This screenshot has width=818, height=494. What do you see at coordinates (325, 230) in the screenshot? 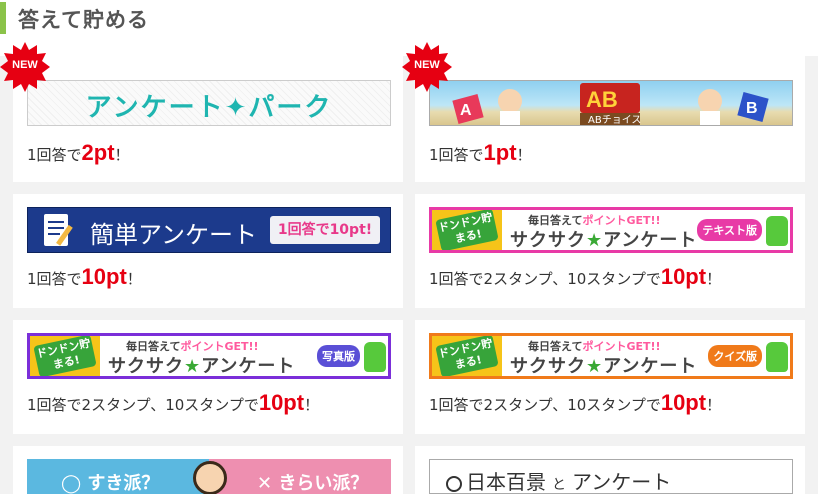
I see `banner-tag: 1回答で10pt!` at bounding box center [325, 230].